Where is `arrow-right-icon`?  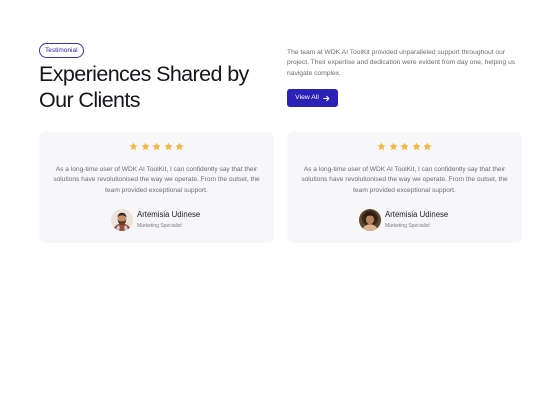
arrow-right-icon is located at coordinates (326, 98).